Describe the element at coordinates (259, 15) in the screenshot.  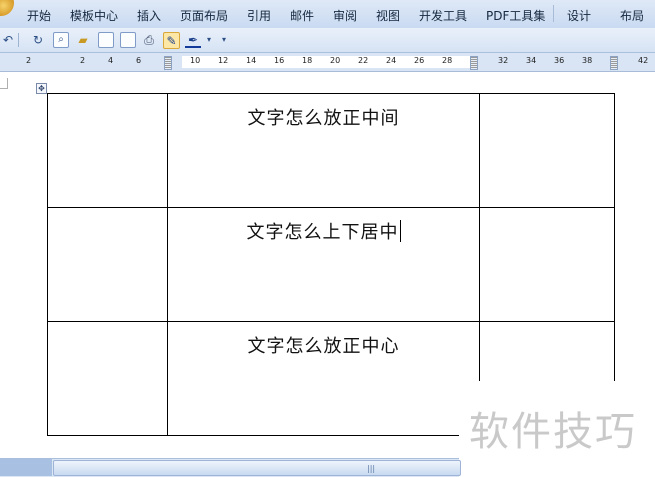
I see `tab-references: 引用` at that location.